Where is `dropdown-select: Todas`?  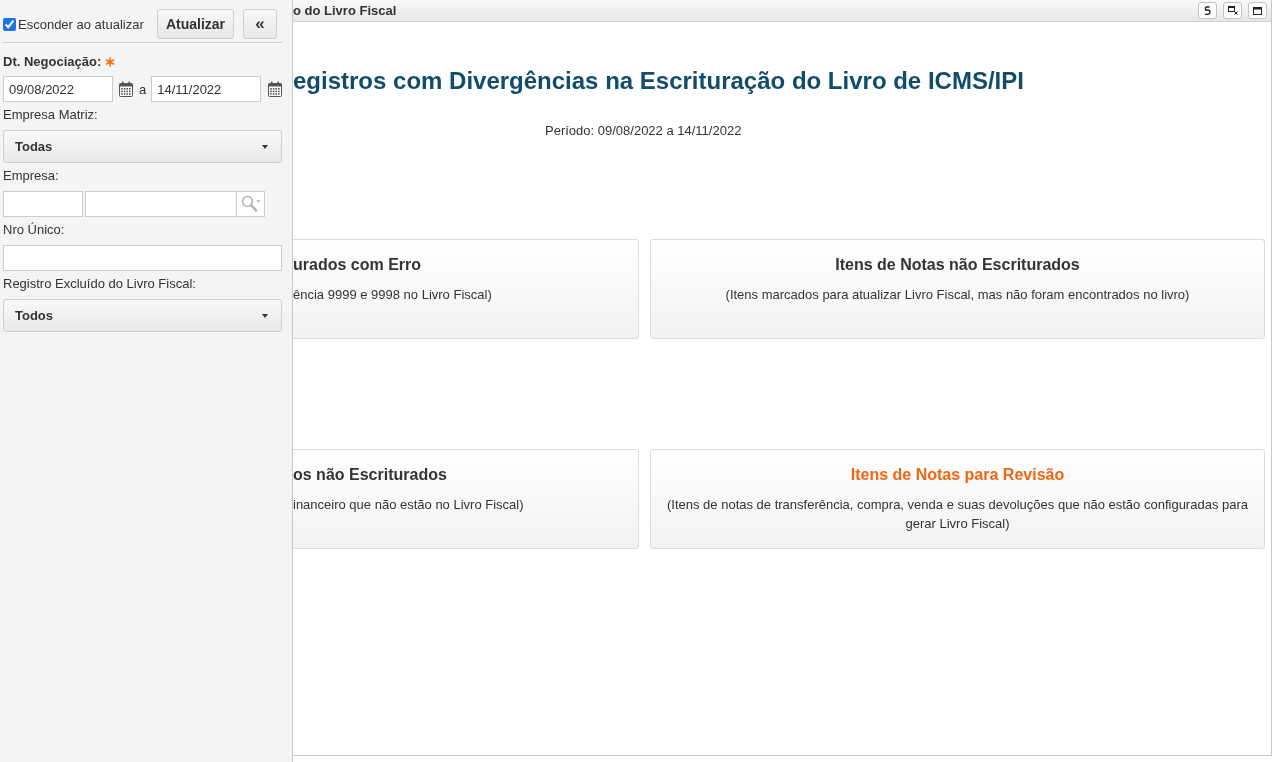 dropdown-select: Todas is located at coordinates (142, 146).